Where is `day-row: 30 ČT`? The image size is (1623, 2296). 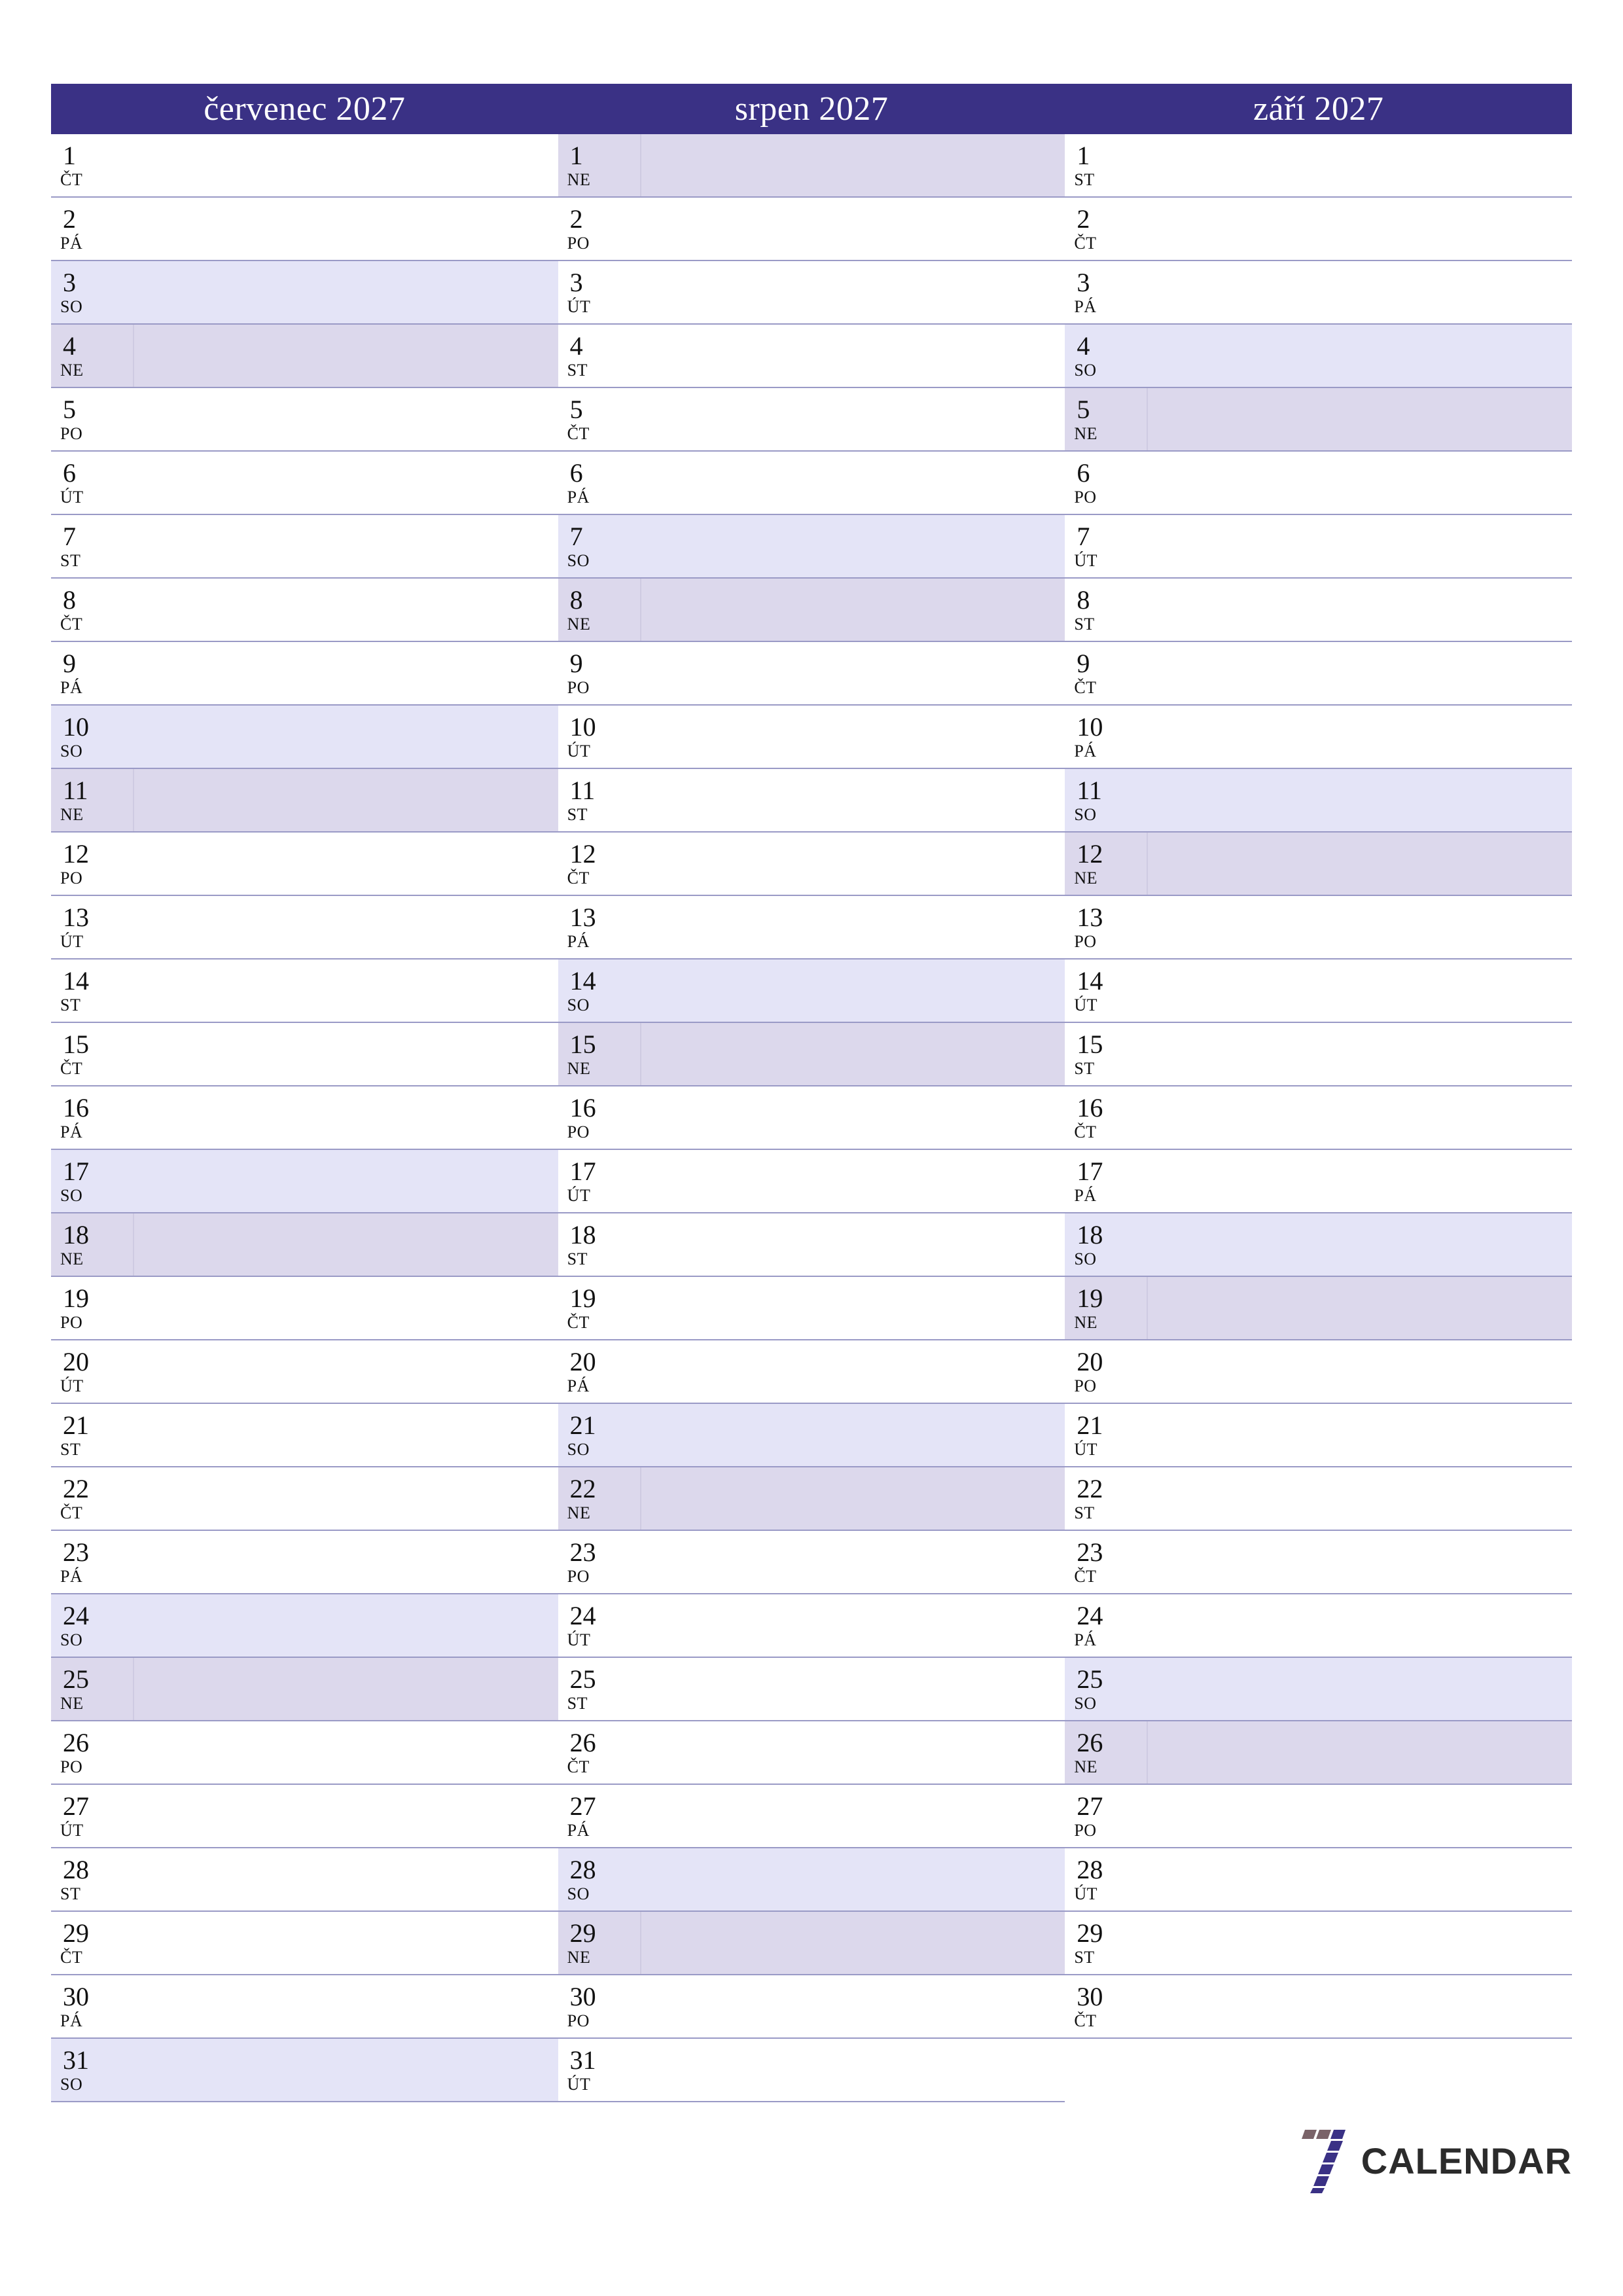 day-row: 30 ČT is located at coordinates (1319, 2007).